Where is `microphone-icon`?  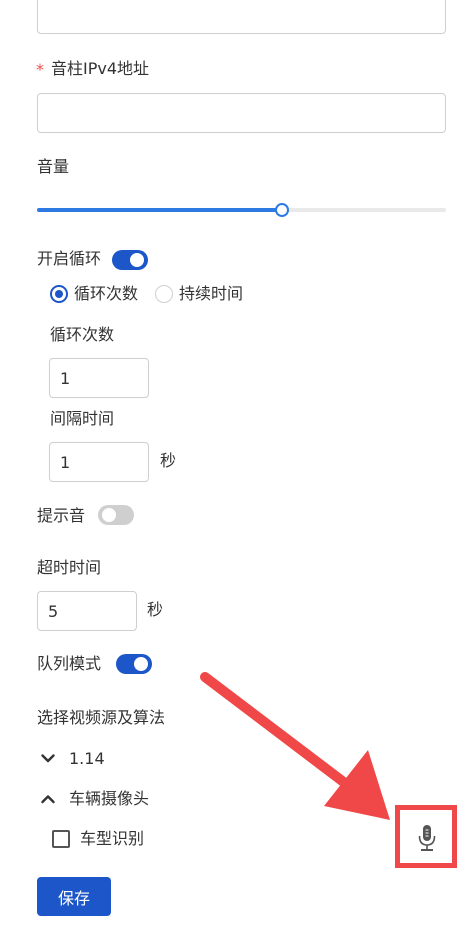
microphone-icon is located at coordinates (427, 838).